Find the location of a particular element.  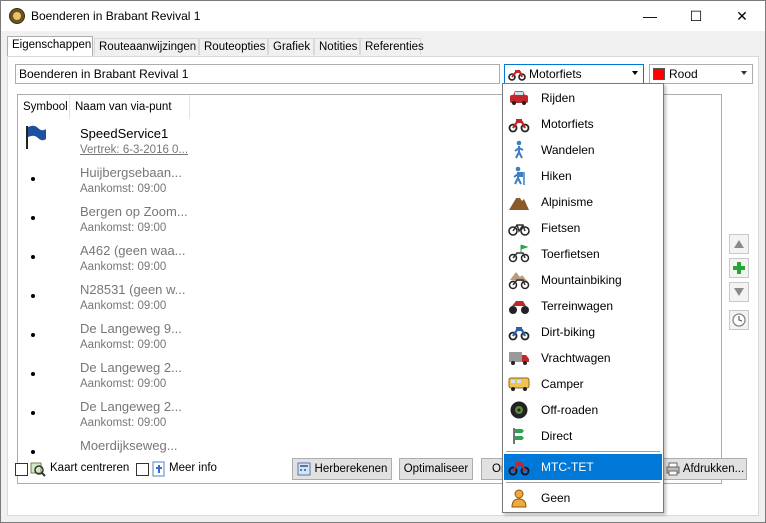

calculator-icon is located at coordinates (304, 469).